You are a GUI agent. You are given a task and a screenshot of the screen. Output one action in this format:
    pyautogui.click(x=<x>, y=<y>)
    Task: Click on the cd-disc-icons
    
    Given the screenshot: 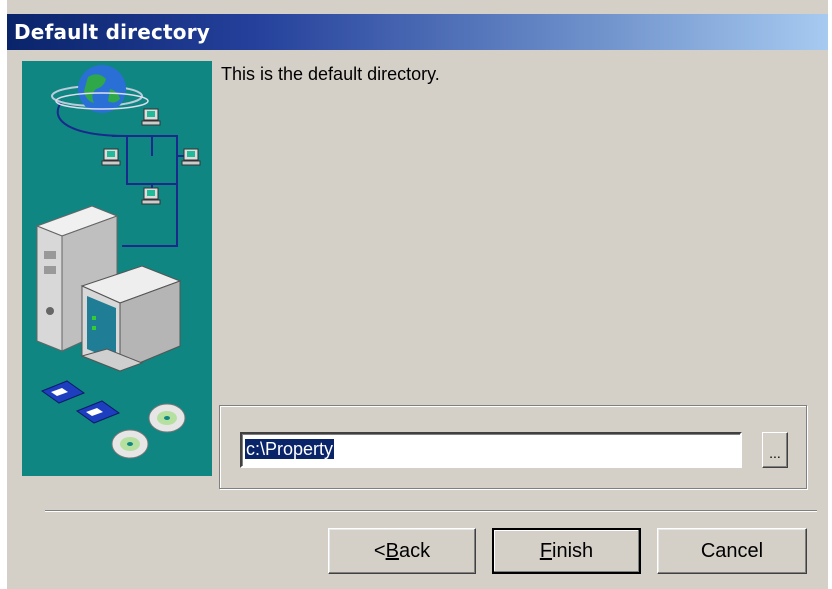 What is the action you would take?
    pyautogui.click(x=148, y=431)
    